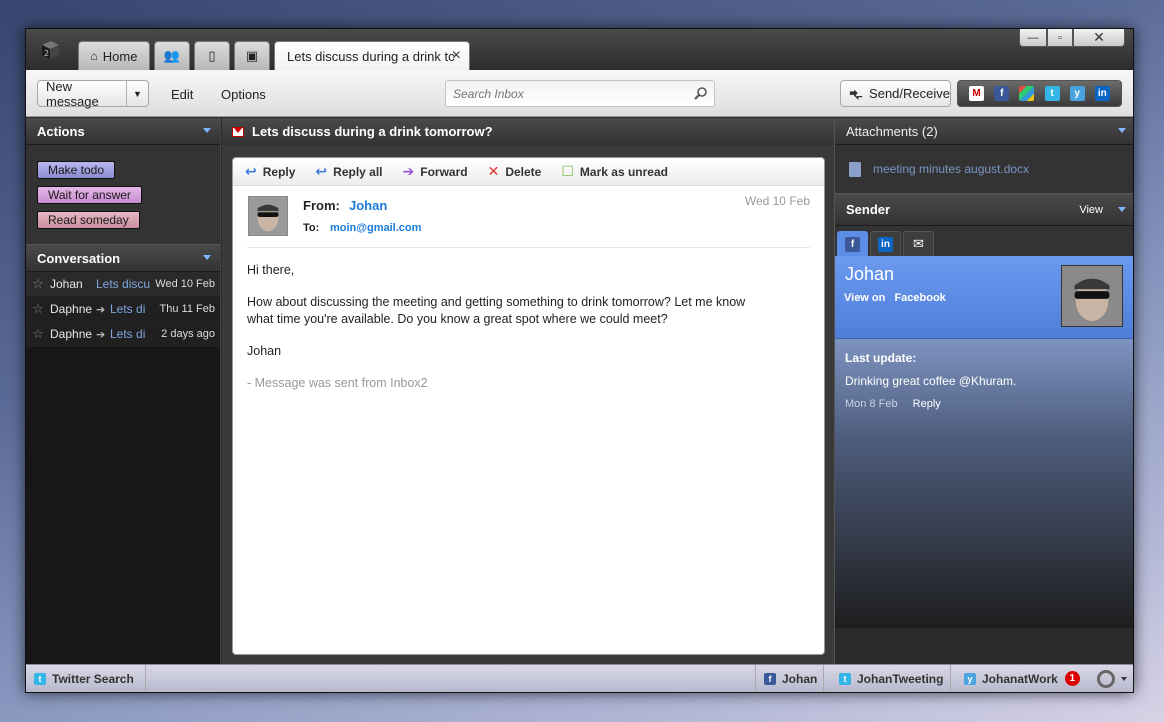 The image size is (1164, 722). I want to click on close-tab-icon: ×, so click(456, 56).